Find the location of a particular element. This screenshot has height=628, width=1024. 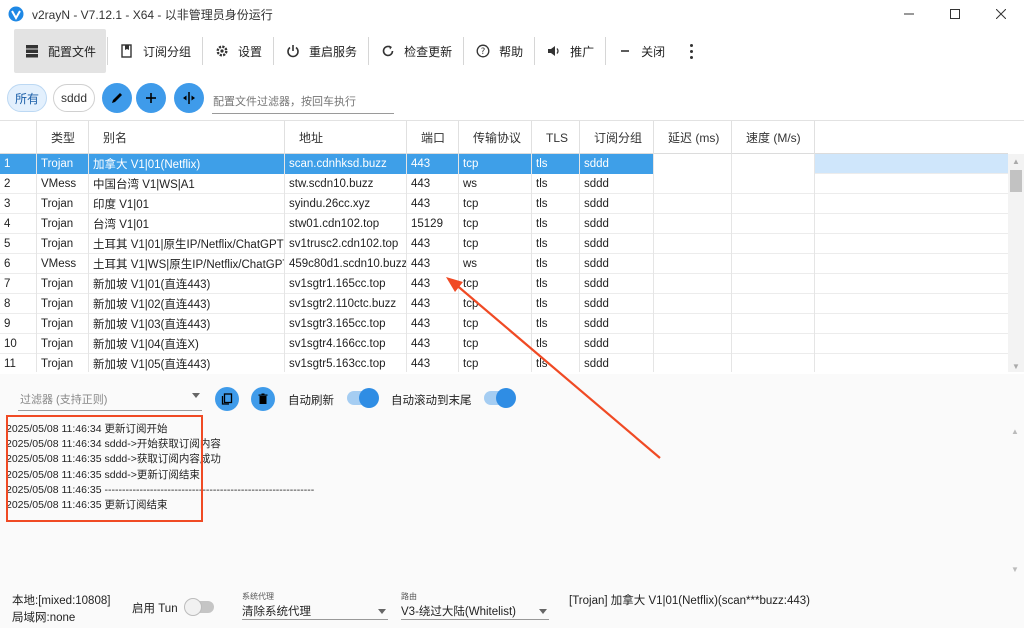

column-header: 别名 is located at coordinates (187, 137).